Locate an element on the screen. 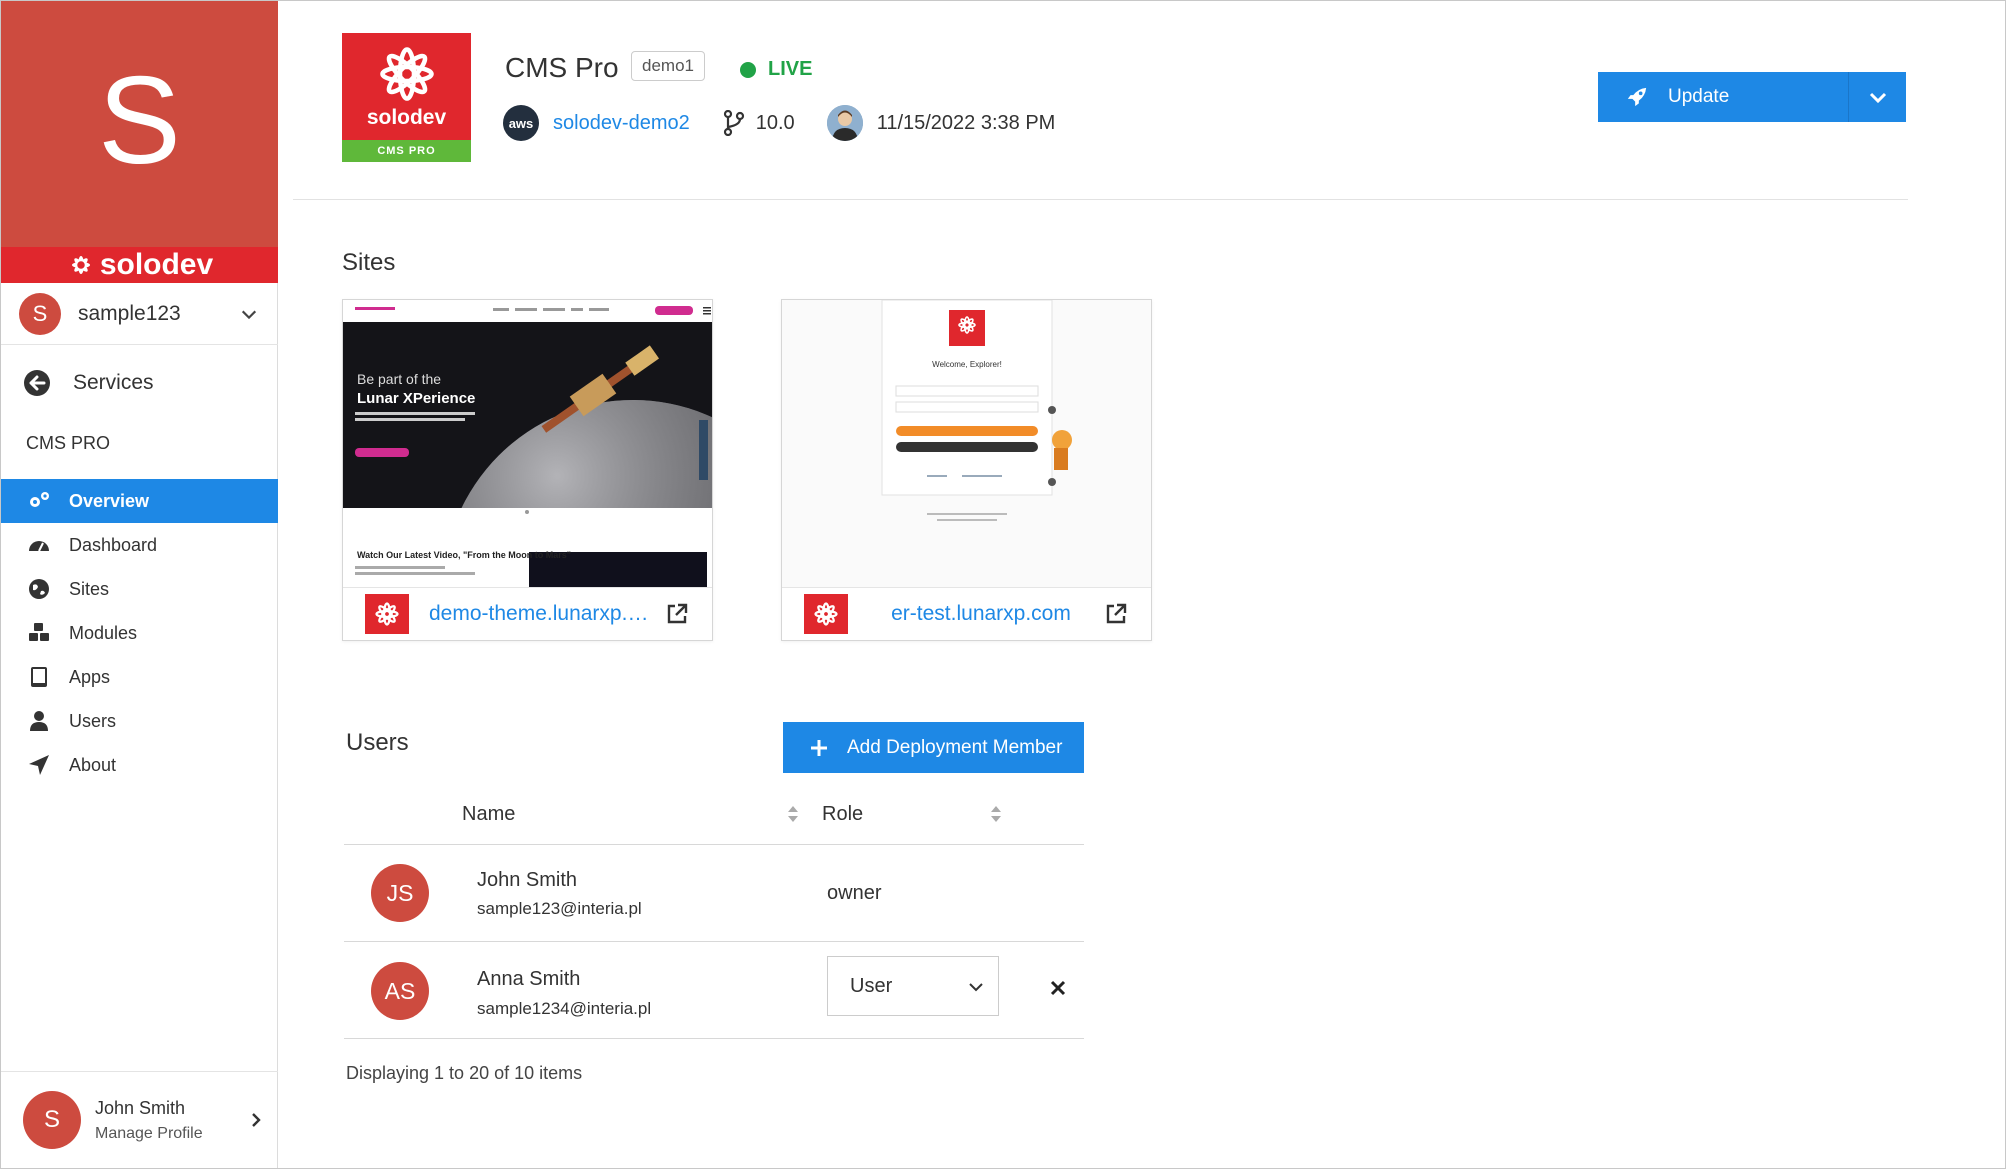 Image resolution: width=2006 pixels, height=1169 pixels. role-select-value: User is located at coordinates (871, 985).